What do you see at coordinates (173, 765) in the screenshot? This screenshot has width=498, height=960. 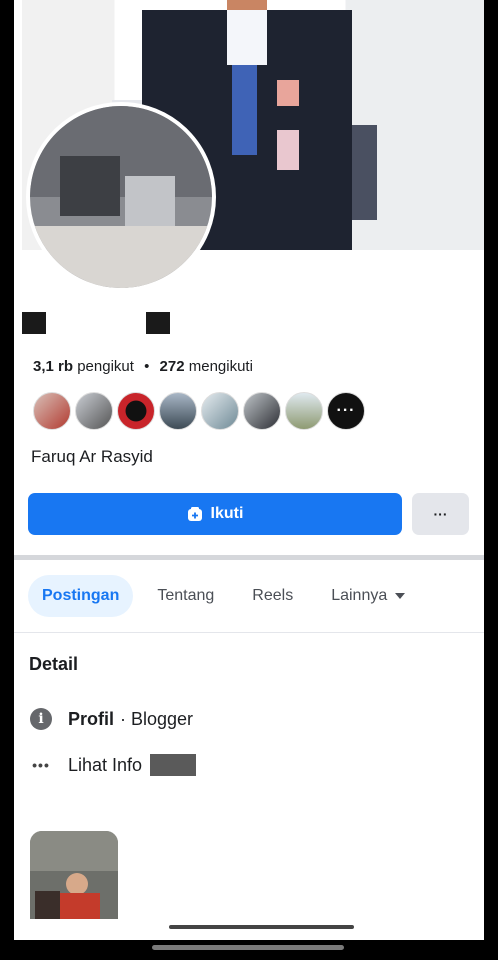 I see `redacted-text` at bounding box center [173, 765].